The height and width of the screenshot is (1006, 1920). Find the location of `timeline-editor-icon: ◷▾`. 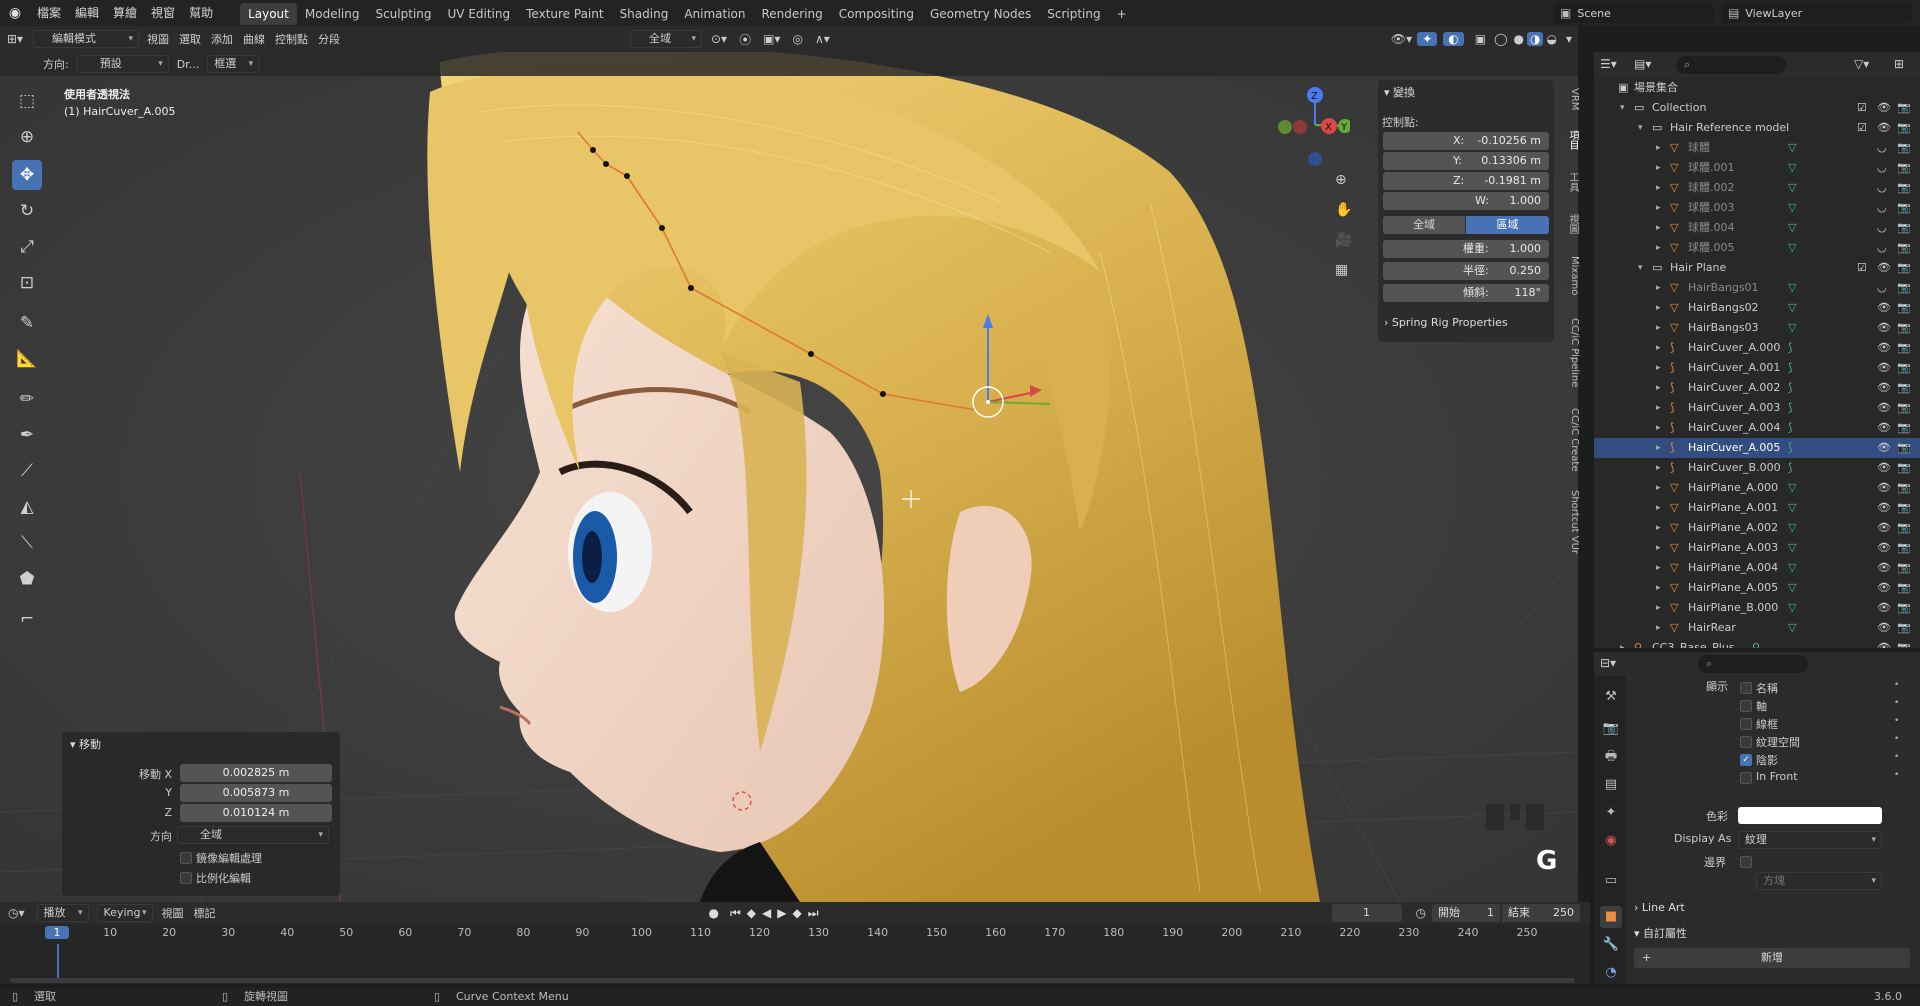

timeline-editor-icon: ◷▾ is located at coordinates (16, 913).